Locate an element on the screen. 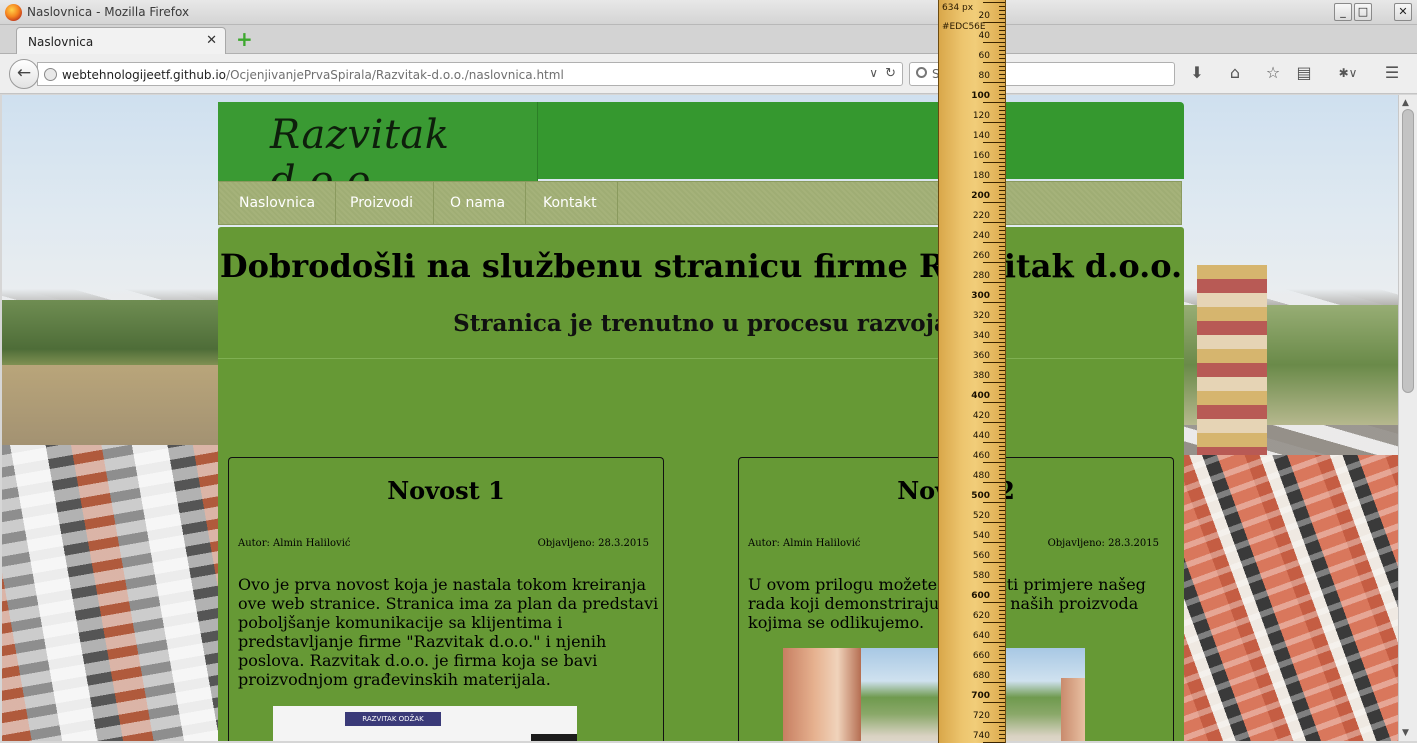  vertical-scrollbar: ▲ ▼ is located at coordinates (1407, 418).